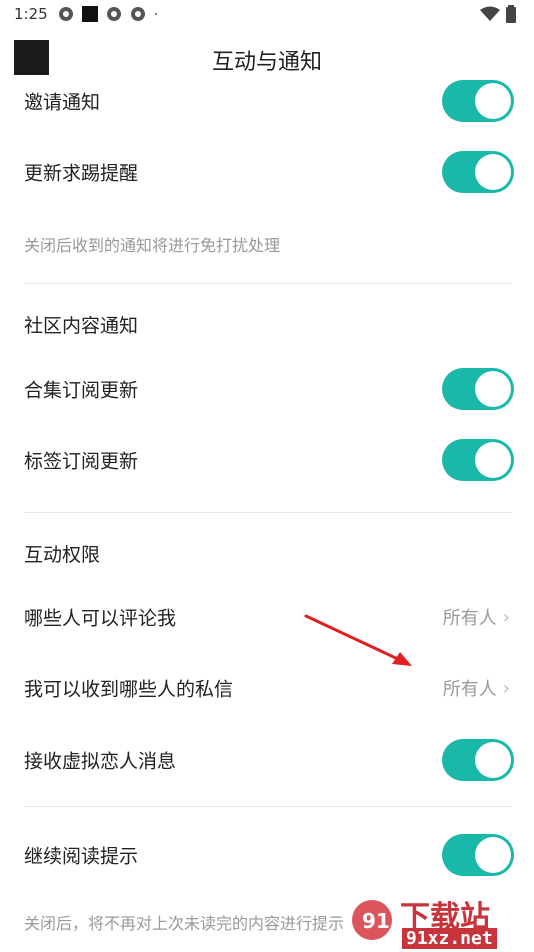 The image size is (534, 952). I want to click on battery-icon, so click(511, 14).